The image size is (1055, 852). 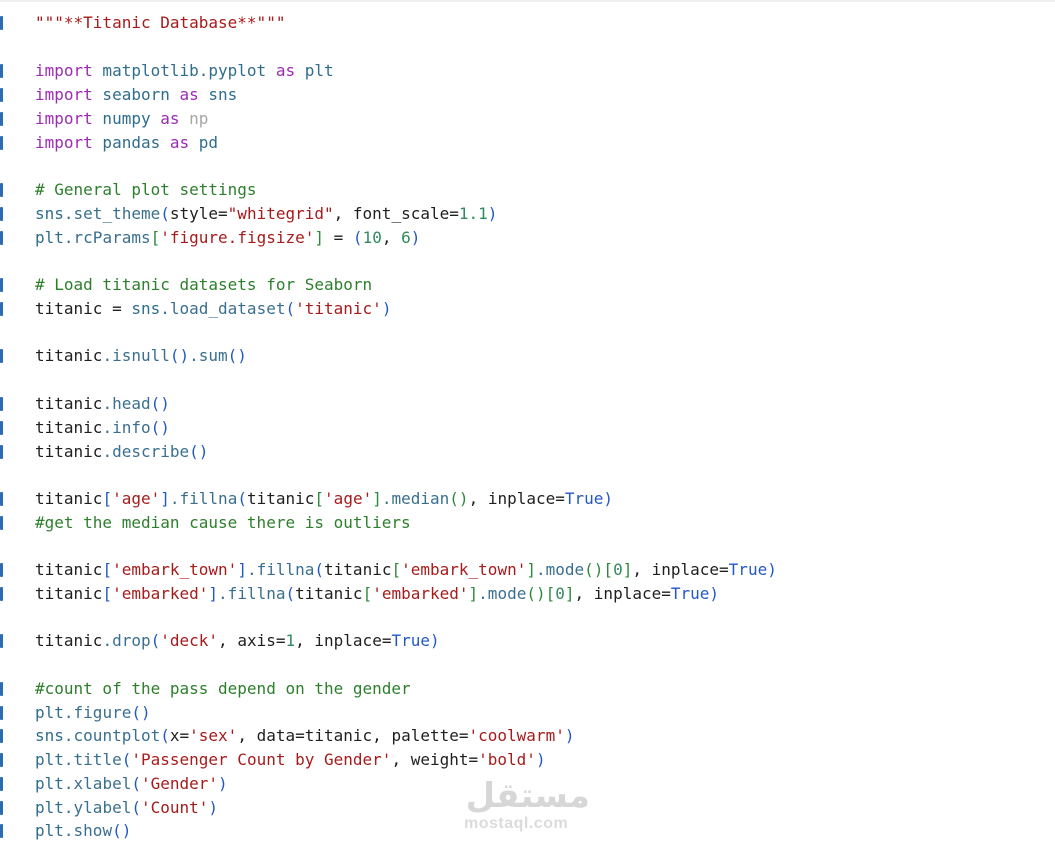 I want to click on code-token: 'embarked', so click(x=160, y=593).